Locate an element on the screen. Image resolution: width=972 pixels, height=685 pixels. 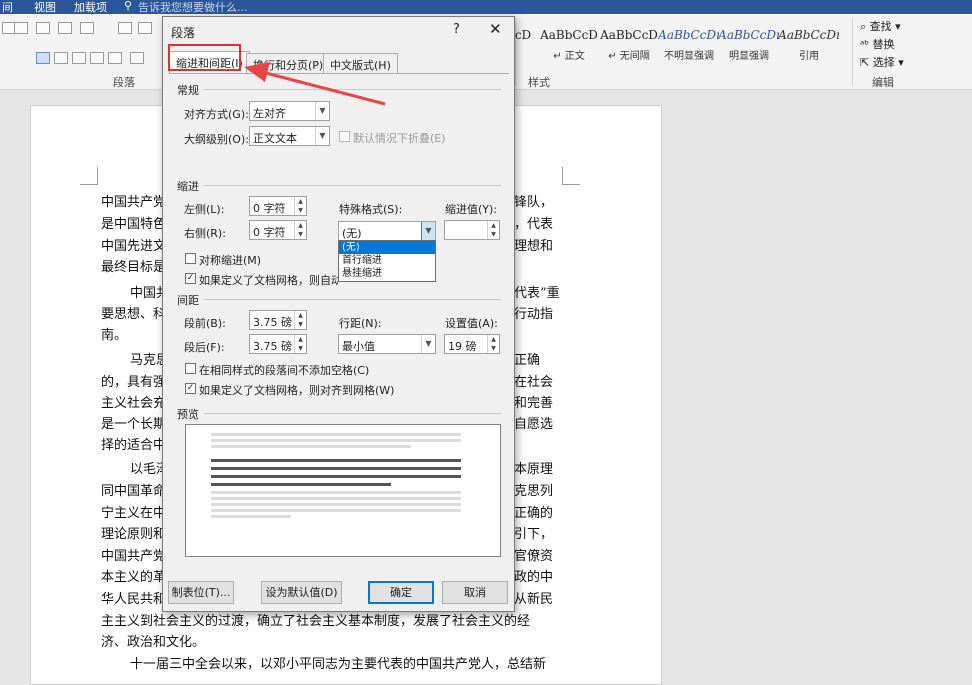
line-spacing-select: 最小值 ▼ is located at coordinates (387, 344).